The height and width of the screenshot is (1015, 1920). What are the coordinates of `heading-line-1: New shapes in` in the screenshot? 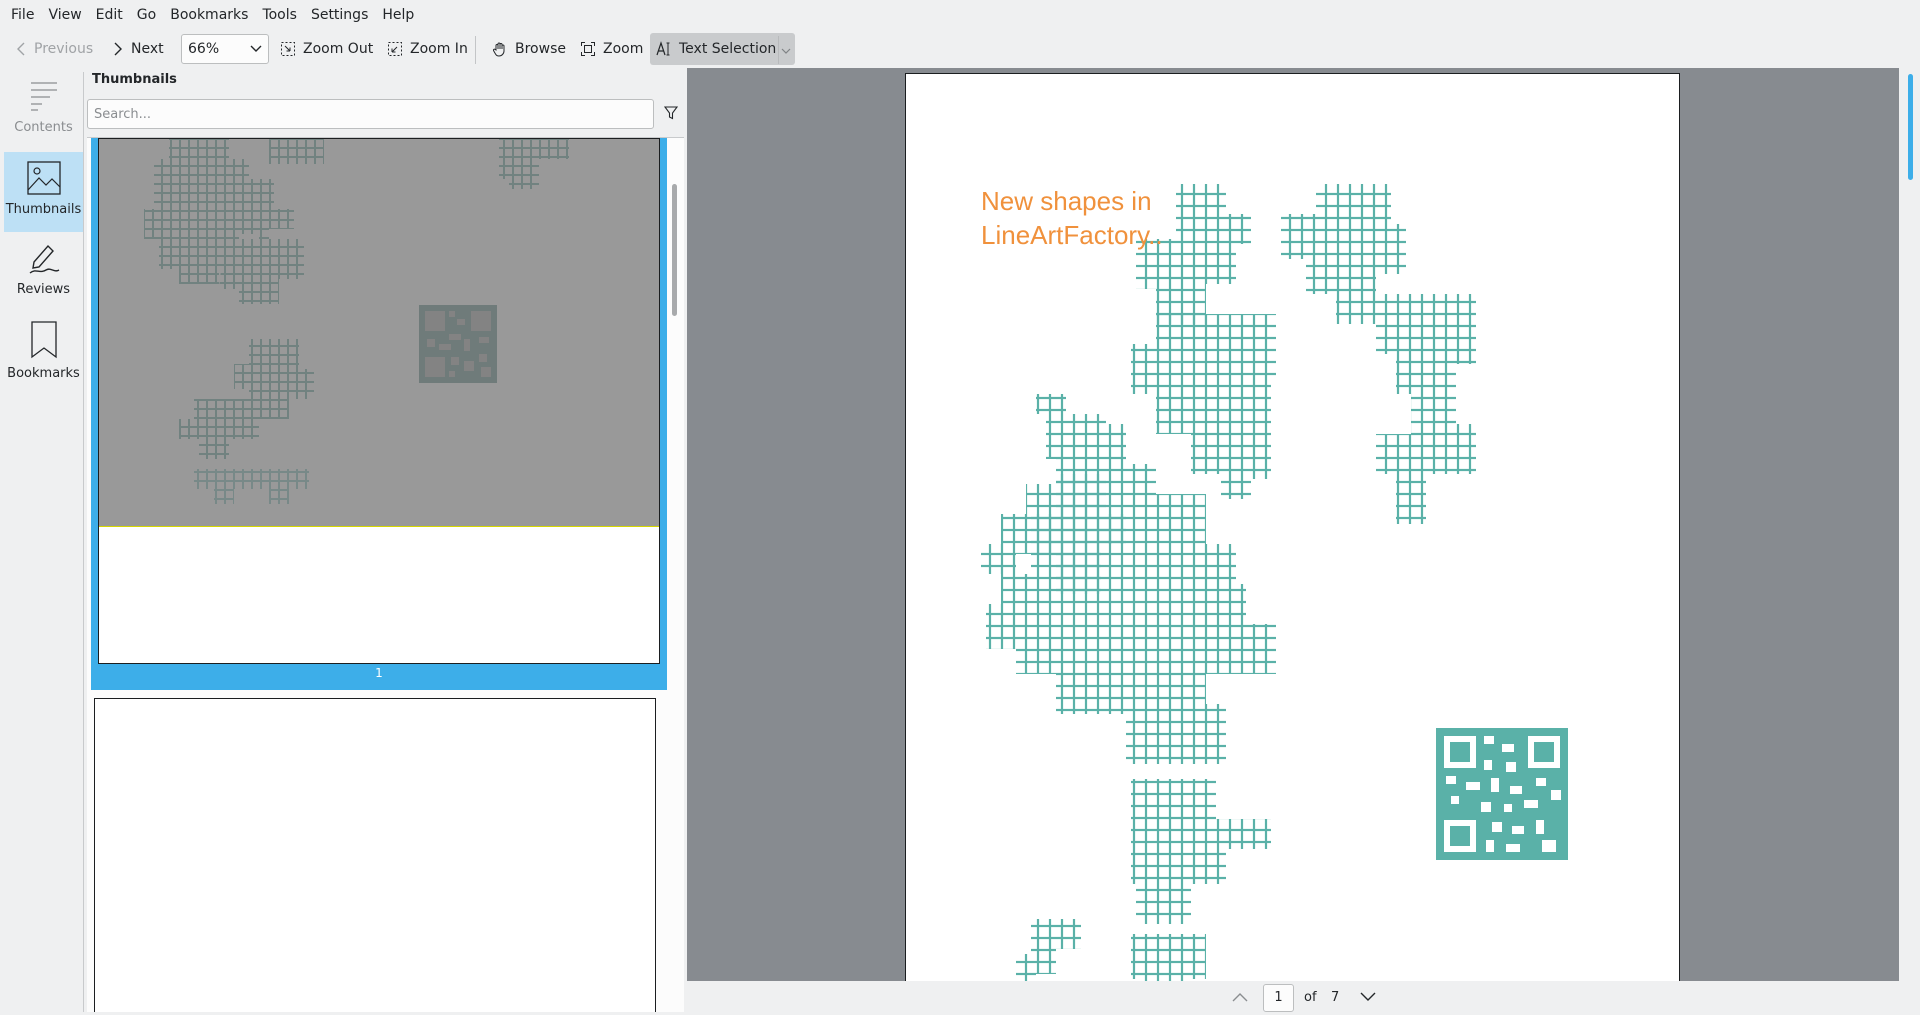 It's located at (1066, 201).